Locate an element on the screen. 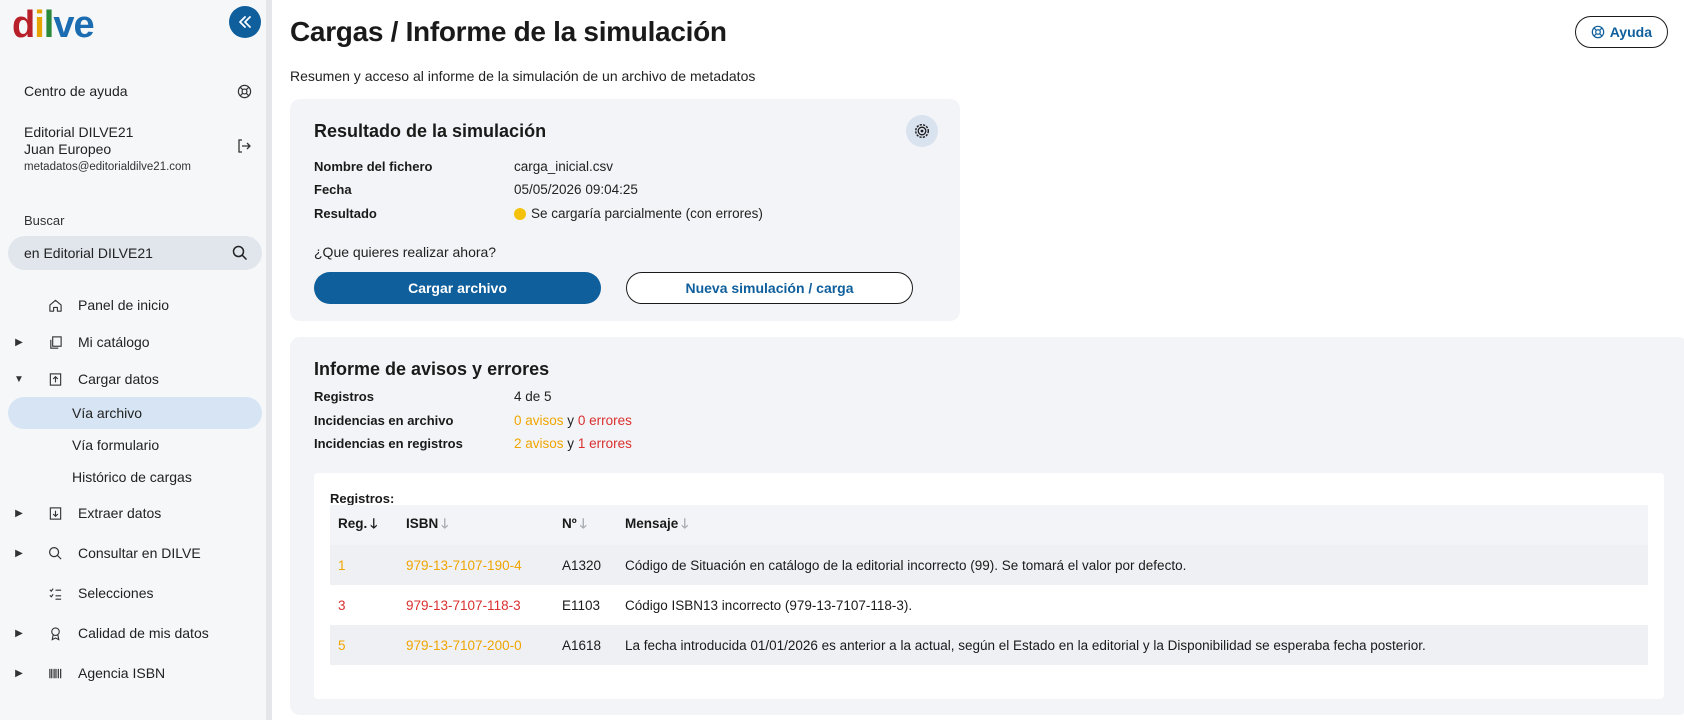  gear-icon is located at coordinates (922, 131).